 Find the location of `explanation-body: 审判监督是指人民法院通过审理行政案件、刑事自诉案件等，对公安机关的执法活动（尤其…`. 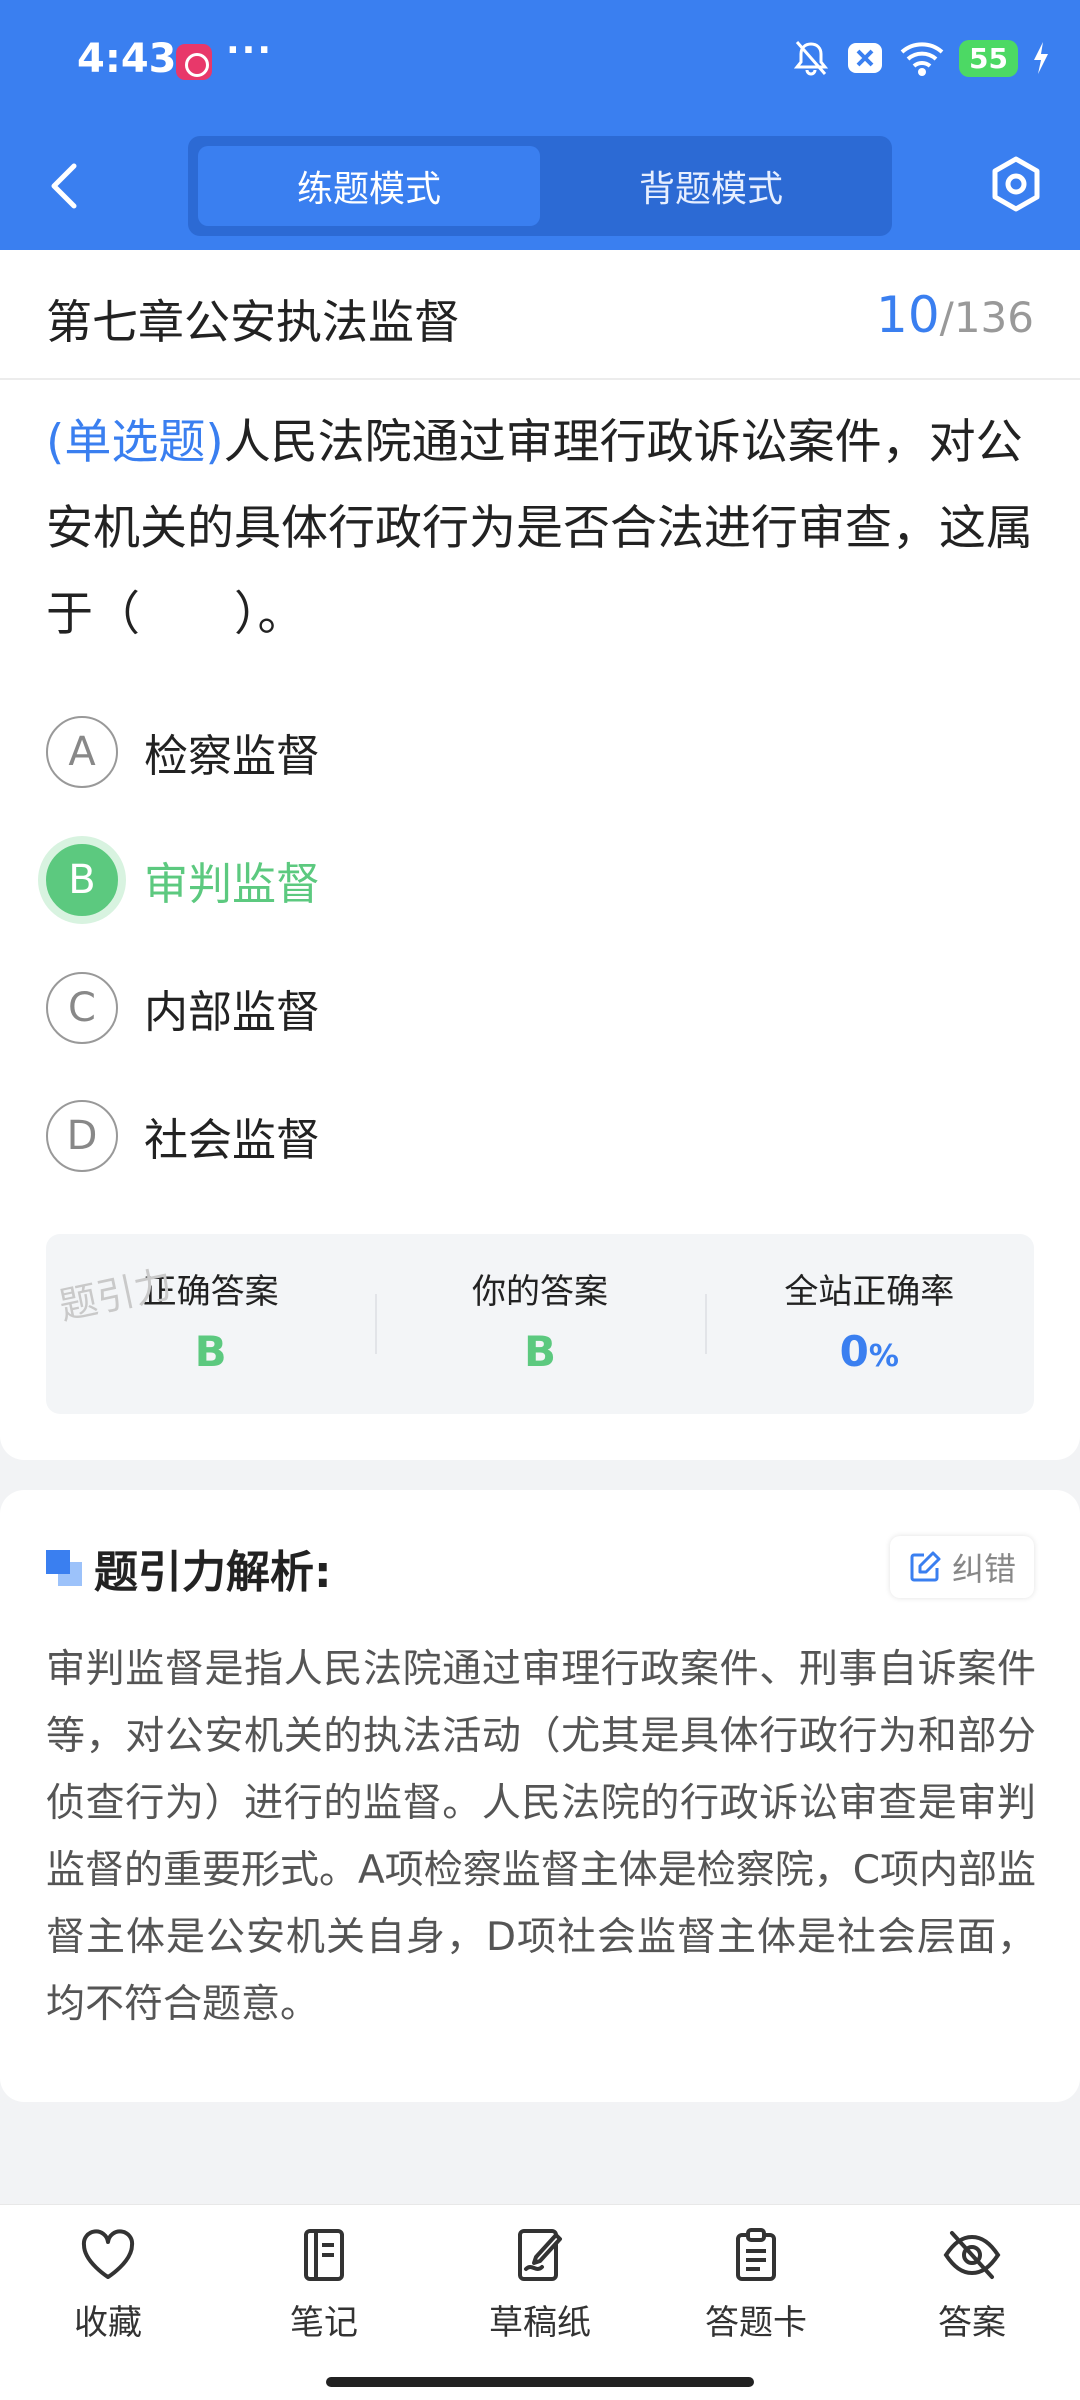

explanation-body: 审判监督是指人民法院通过审理行政案件、刑事自诉案件等，对公安机关的执法活动（尤其… is located at coordinates (541, 1837).